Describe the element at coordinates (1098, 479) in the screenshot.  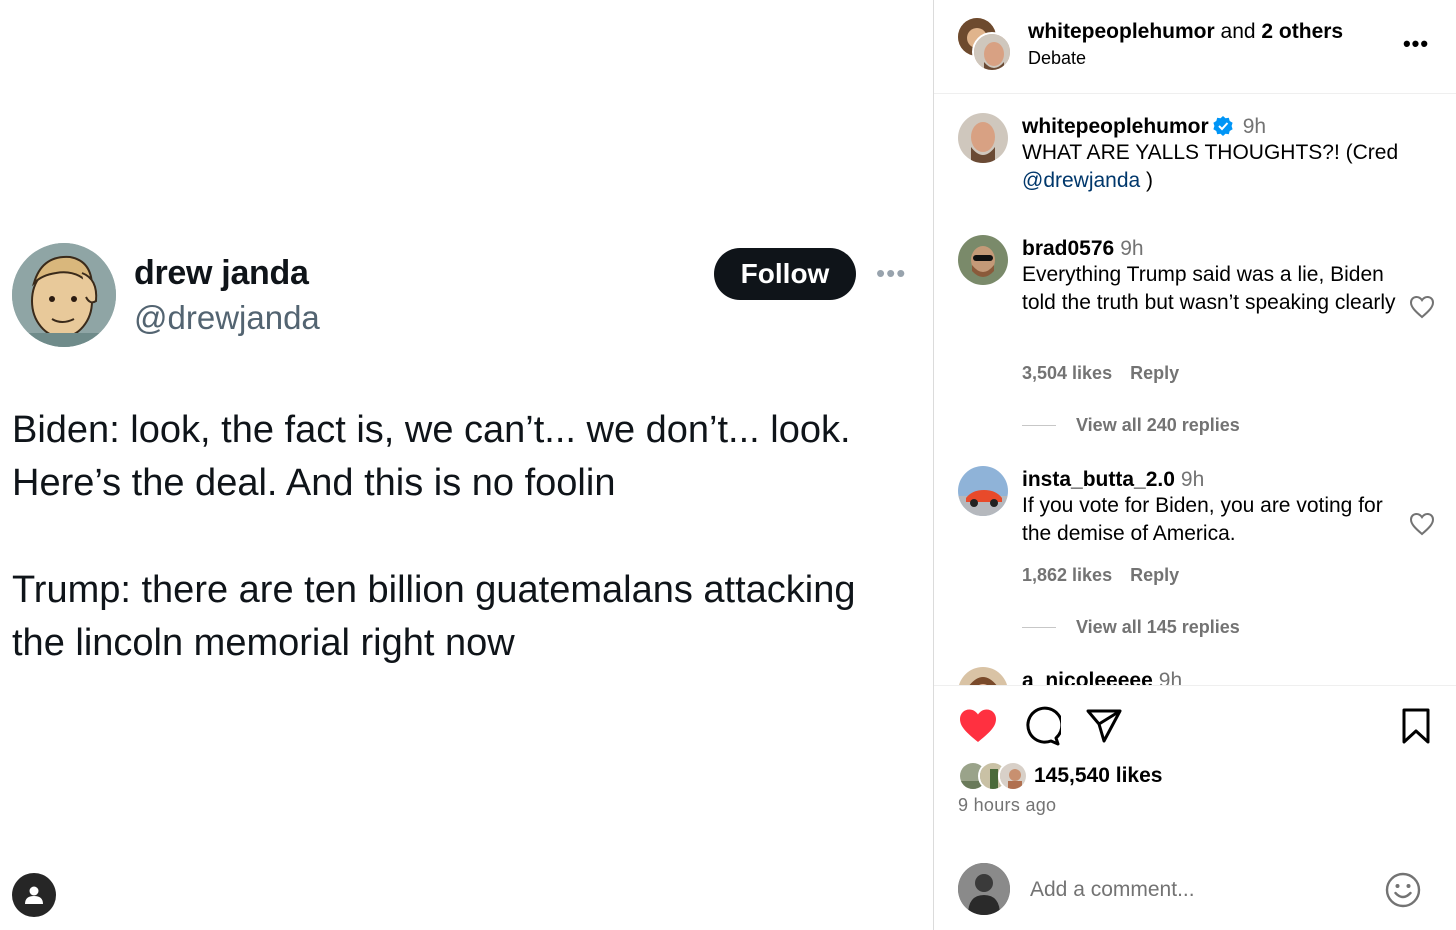
I see `comment-username: insta_butta_2.0` at that location.